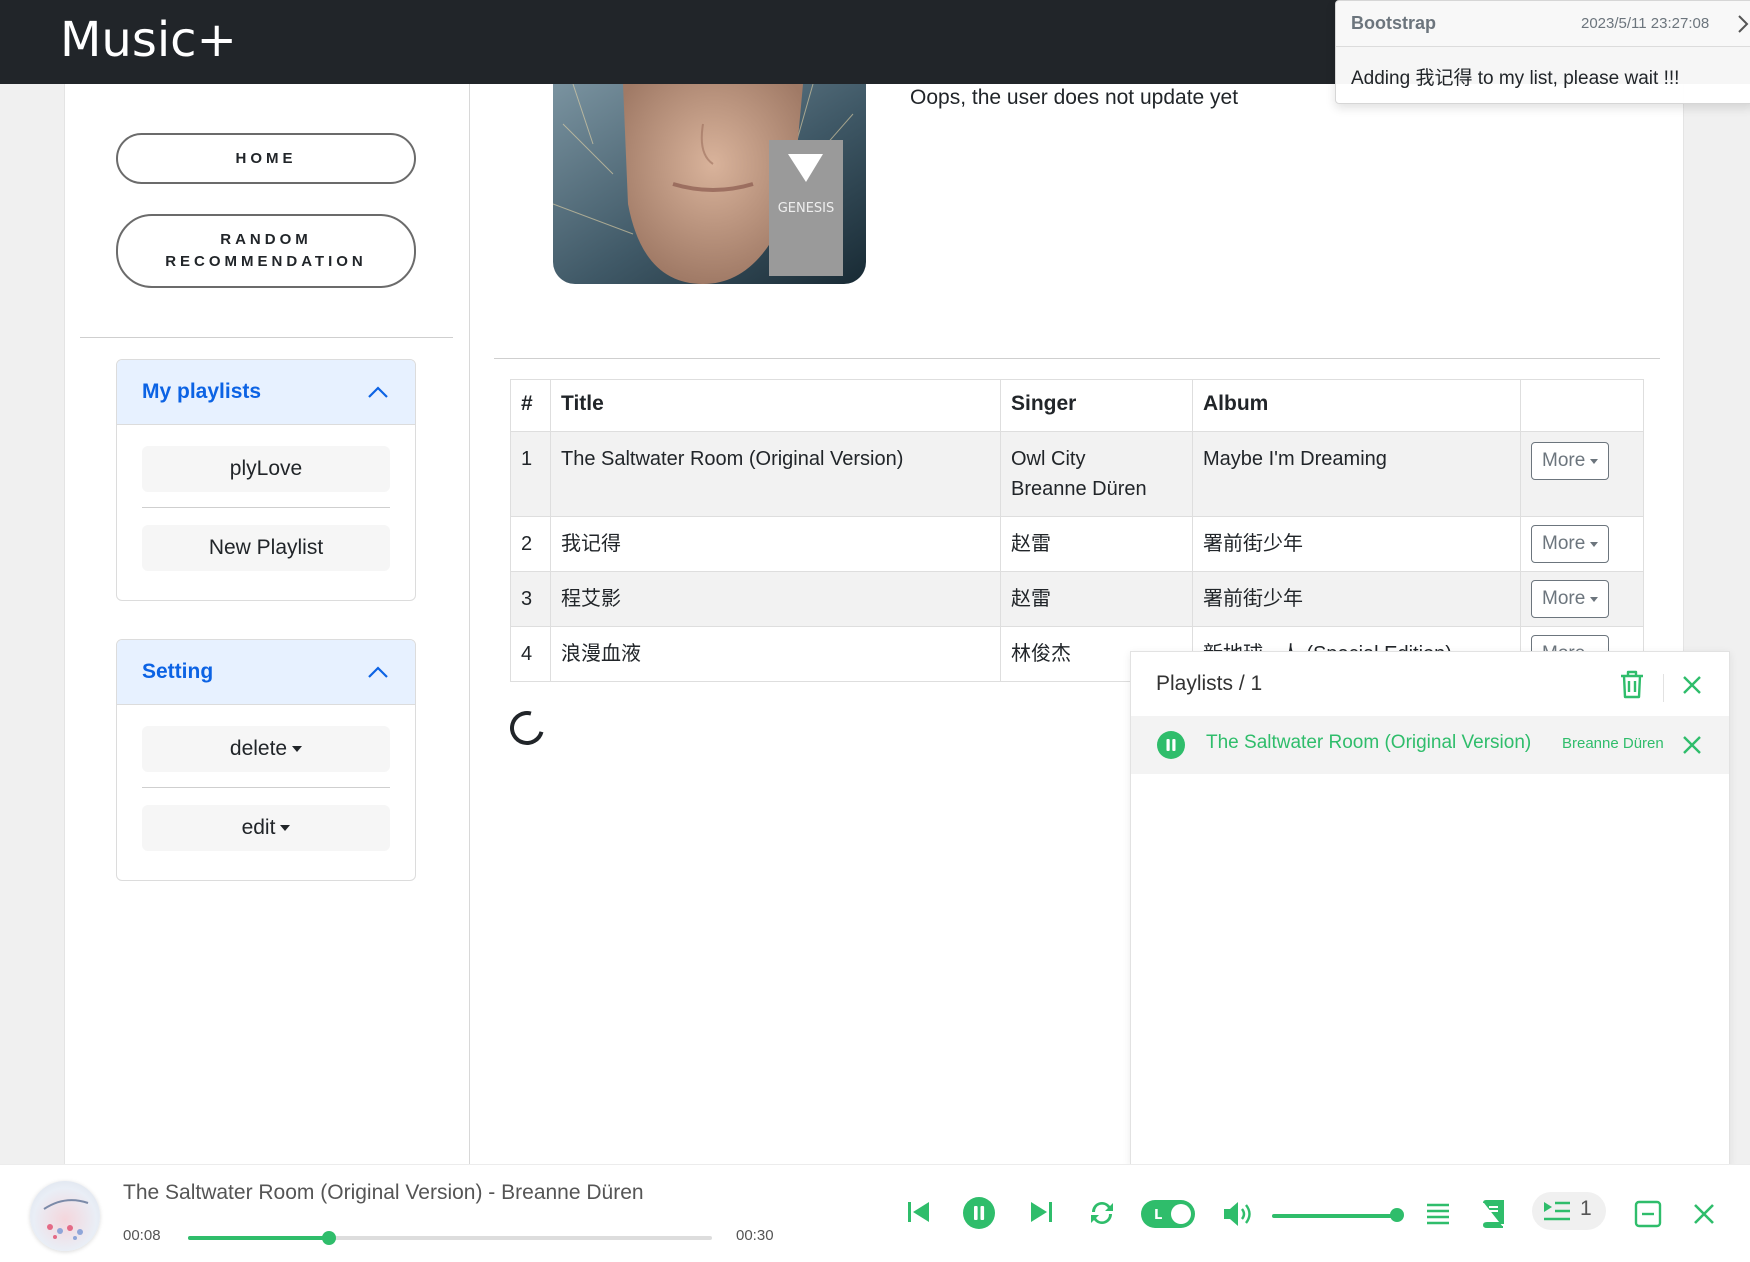  I want to click on my-playlists-header: My playlists, so click(266, 392).